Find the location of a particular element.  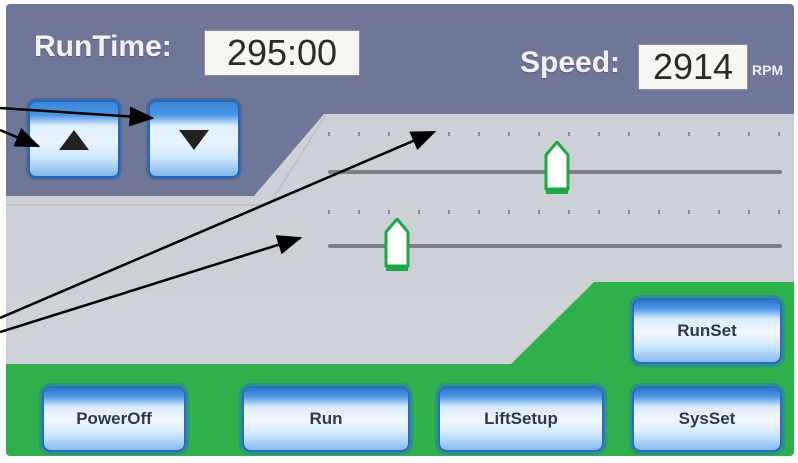

sysset-button: SysSet is located at coordinates (707, 419).